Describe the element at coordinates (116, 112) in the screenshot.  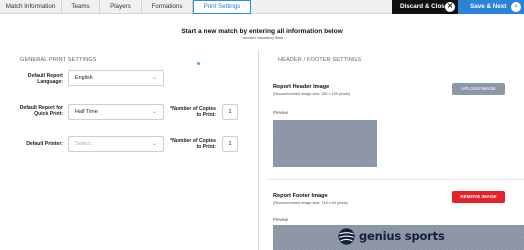
I see `quick-print-select: Half Time ⌄` at that location.